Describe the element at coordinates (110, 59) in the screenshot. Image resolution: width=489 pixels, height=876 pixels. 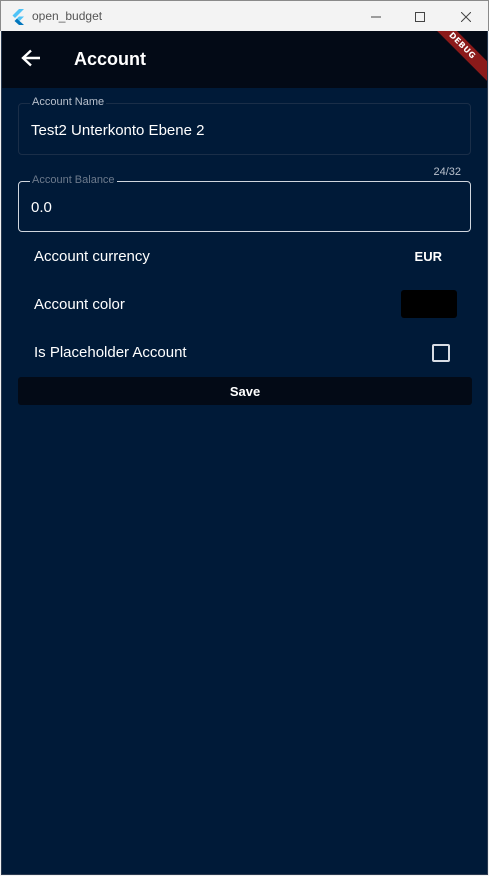
I see `page-title: Account` at that location.